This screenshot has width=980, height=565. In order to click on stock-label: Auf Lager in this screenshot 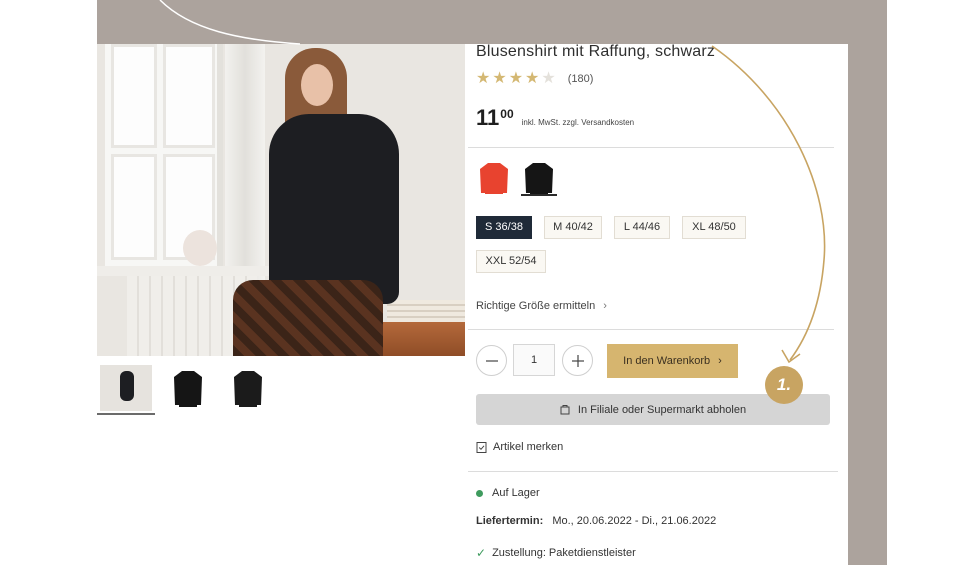, I will do `click(516, 493)`.